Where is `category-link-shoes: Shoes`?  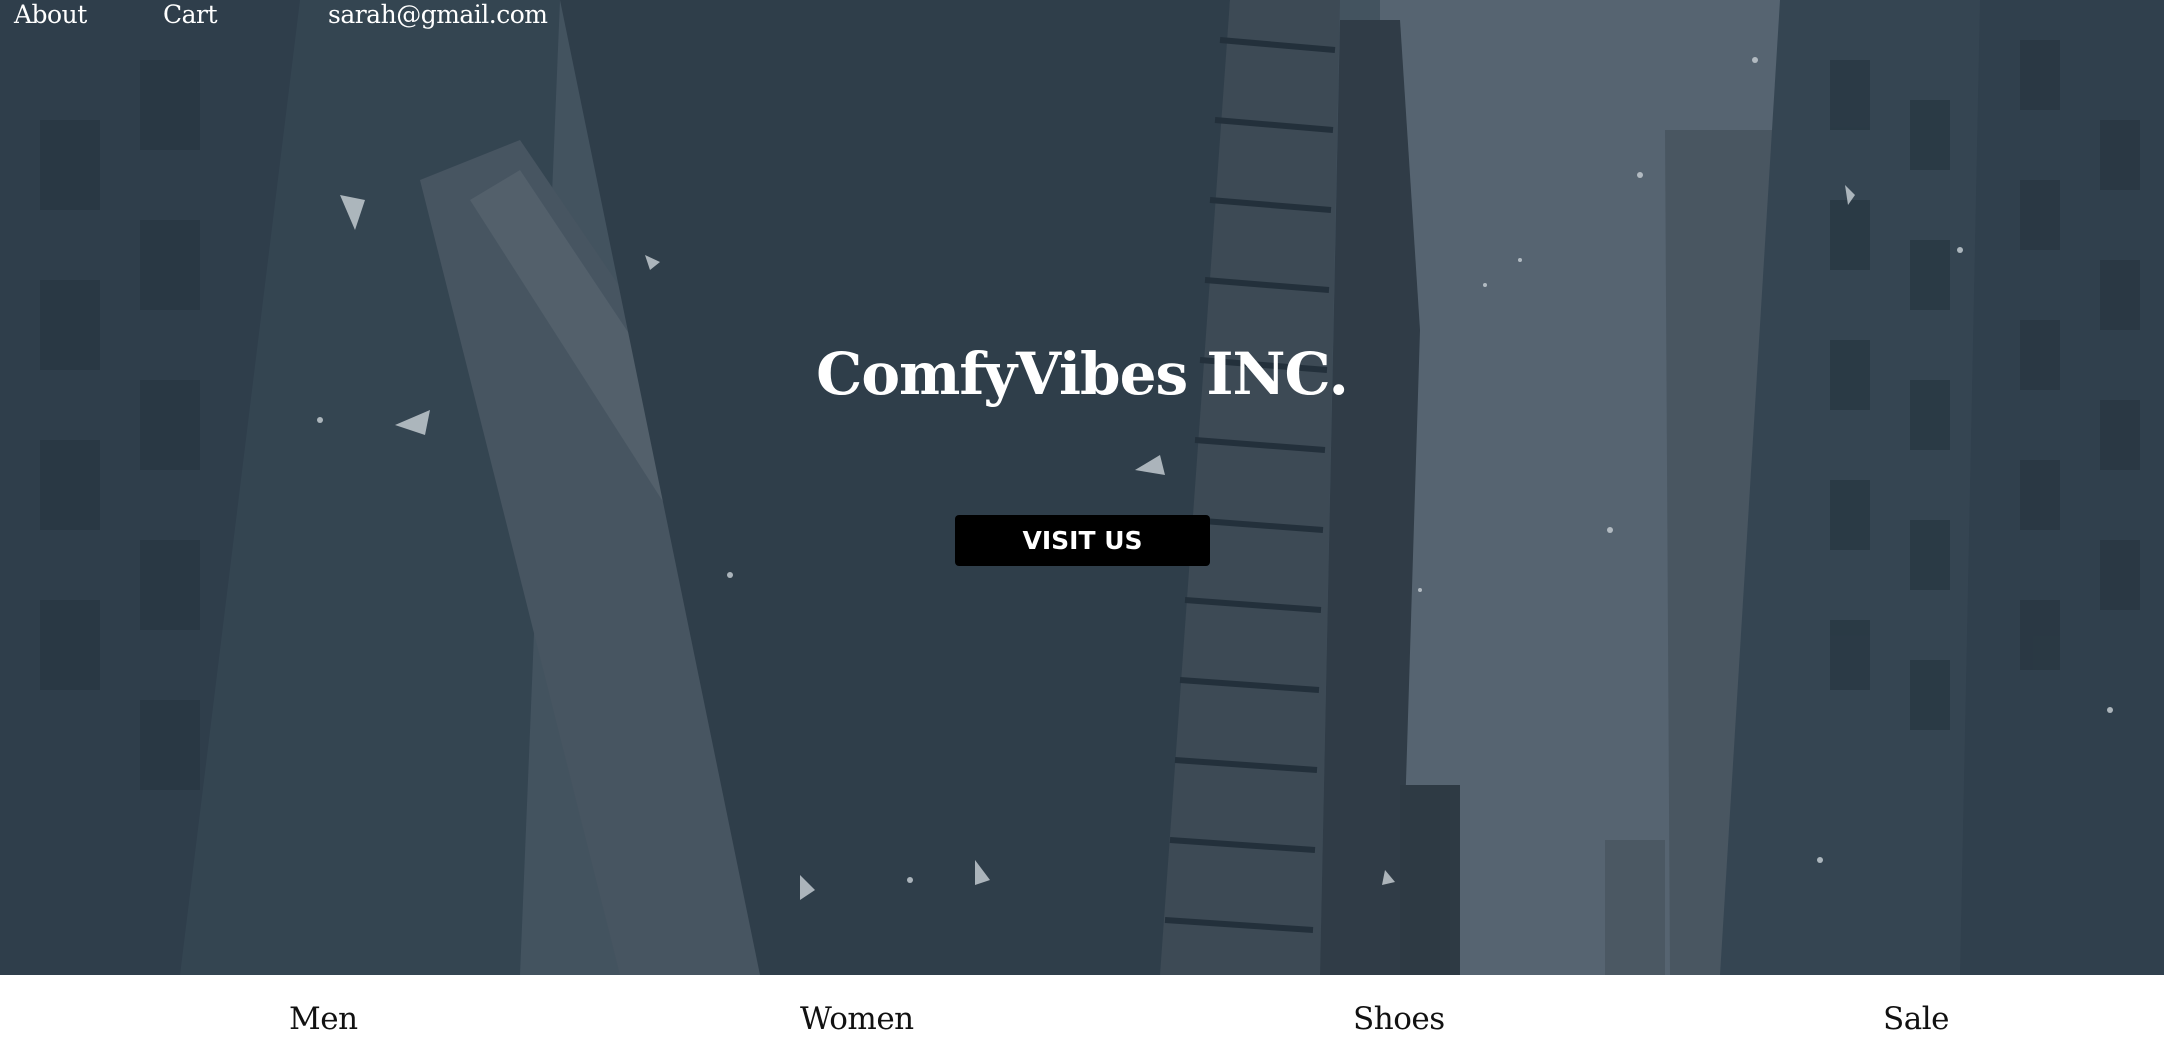
category-link-shoes: Shoes is located at coordinates (1399, 1019).